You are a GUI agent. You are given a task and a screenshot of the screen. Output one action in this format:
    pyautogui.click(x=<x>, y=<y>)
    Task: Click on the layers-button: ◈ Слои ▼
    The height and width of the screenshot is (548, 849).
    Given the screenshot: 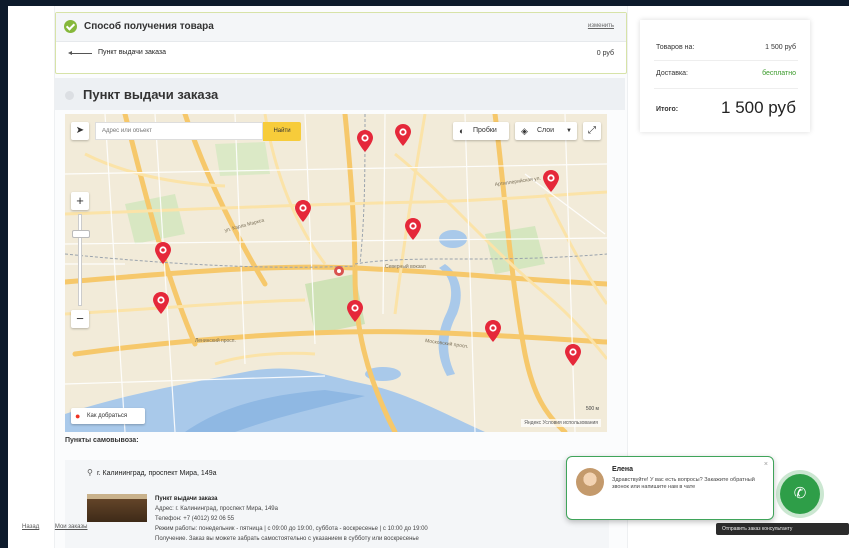 What is the action you would take?
    pyautogui.click(x=546, y=131)
    